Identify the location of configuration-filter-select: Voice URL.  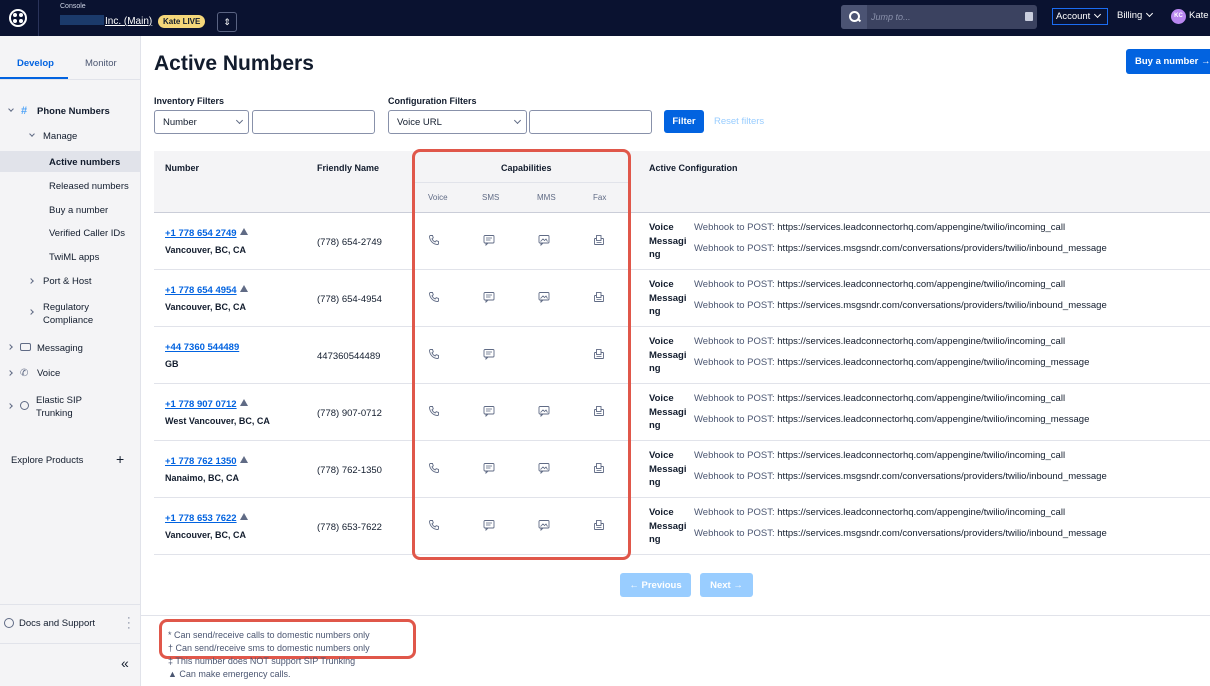
(457, 122).